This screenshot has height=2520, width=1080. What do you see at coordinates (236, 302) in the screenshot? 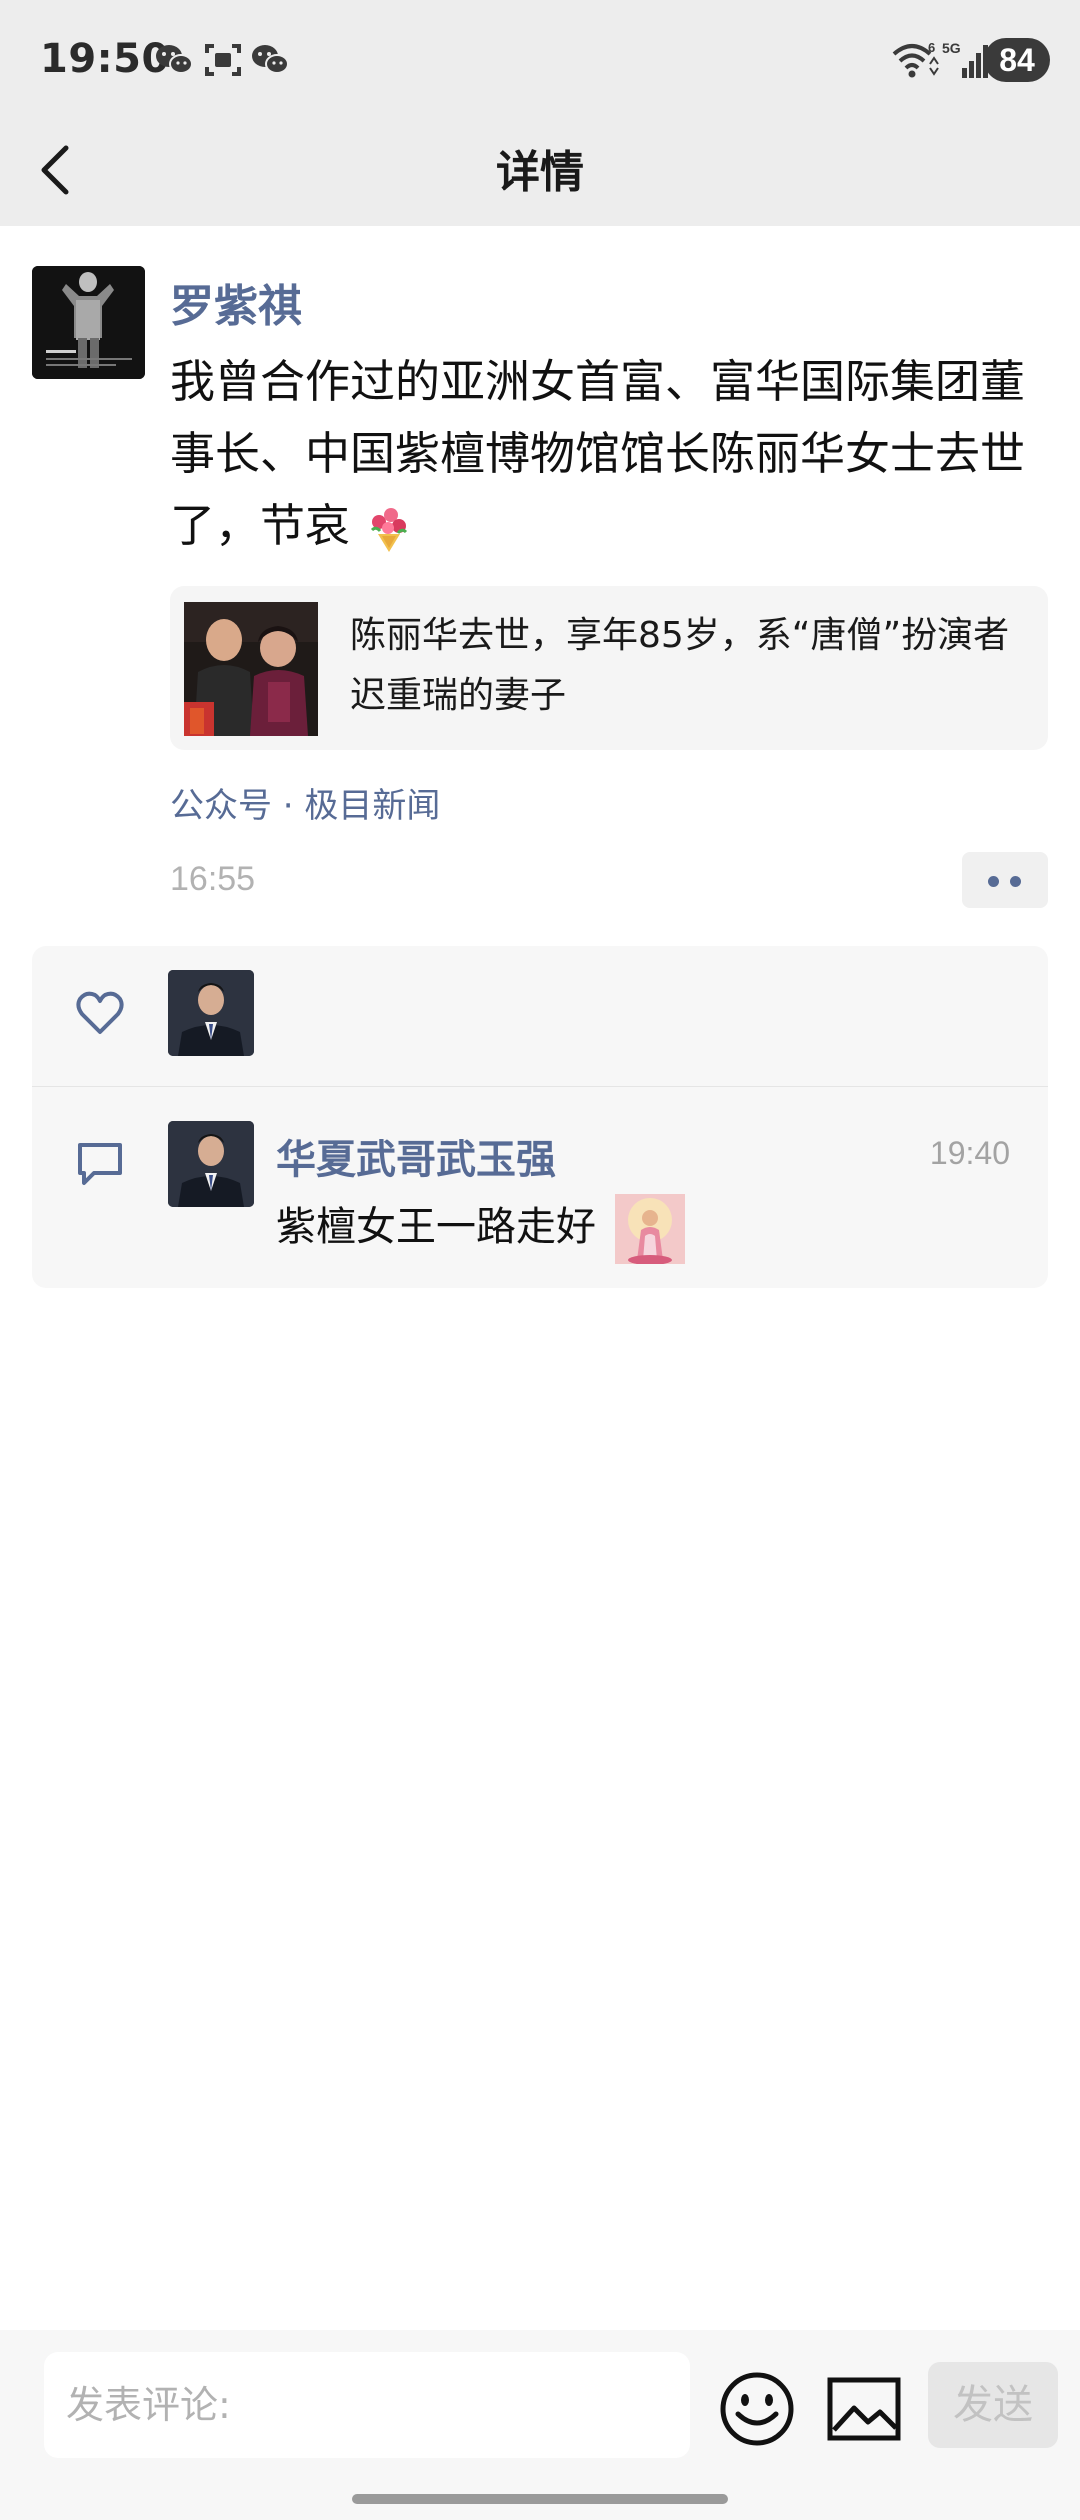
I see `author-name: 罗紫祺` at bounding box center [236, 302].